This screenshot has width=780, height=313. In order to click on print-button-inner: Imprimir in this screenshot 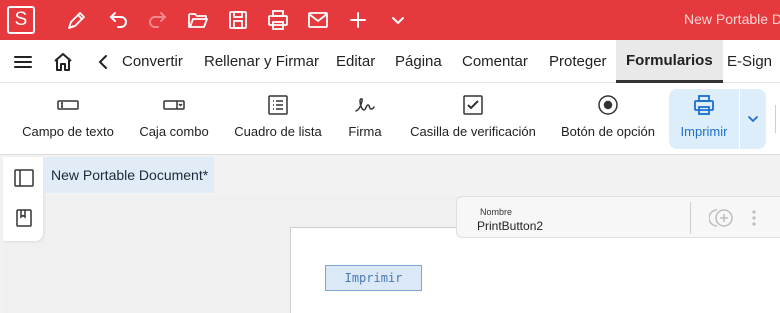, I will do `click(704, 119)`.